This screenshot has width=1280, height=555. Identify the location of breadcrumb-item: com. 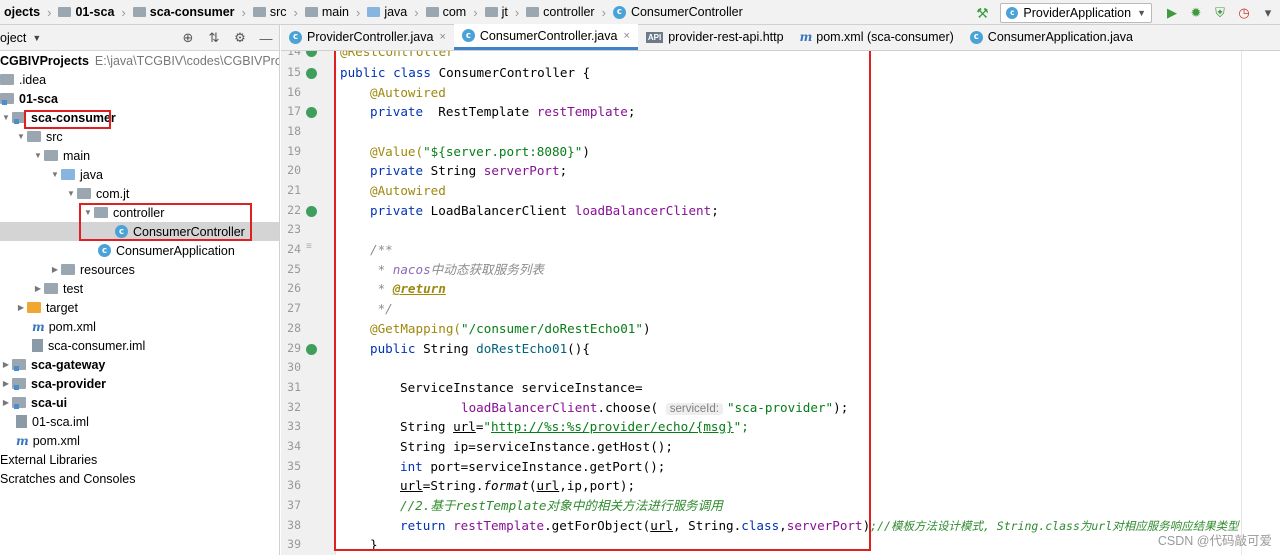
(446, 12).